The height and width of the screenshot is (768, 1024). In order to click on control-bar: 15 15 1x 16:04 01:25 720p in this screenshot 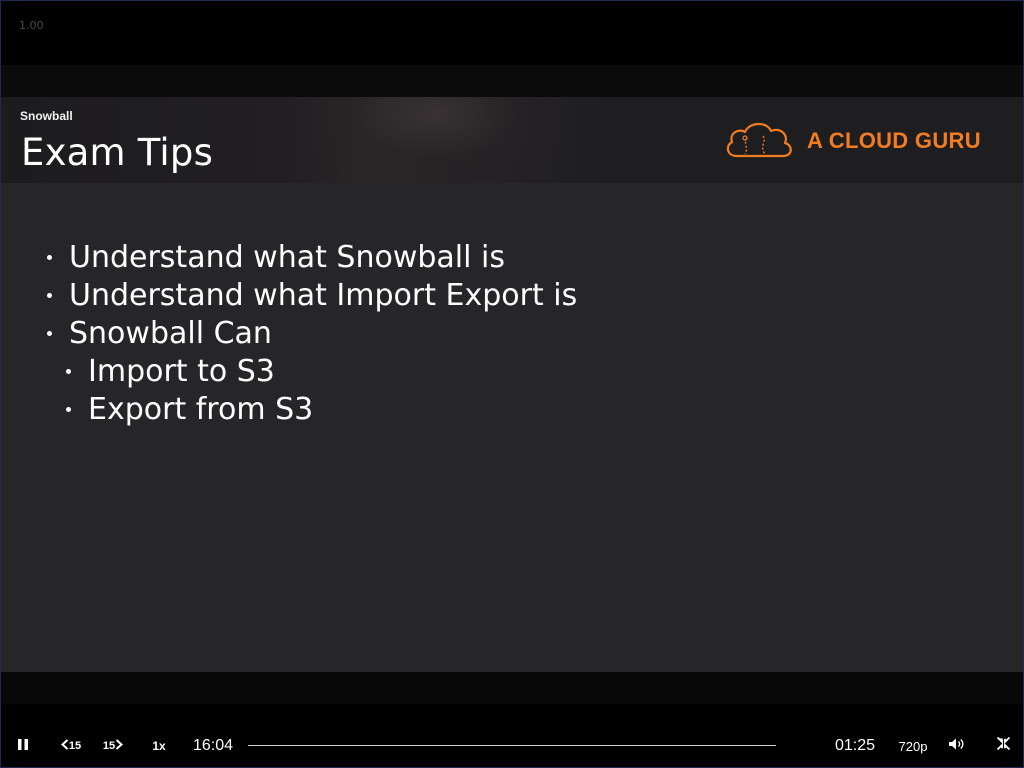, I will do `click(512, 745)`.